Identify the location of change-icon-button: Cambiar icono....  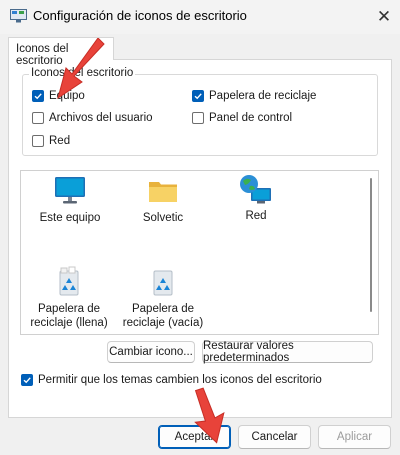
(151, 352).